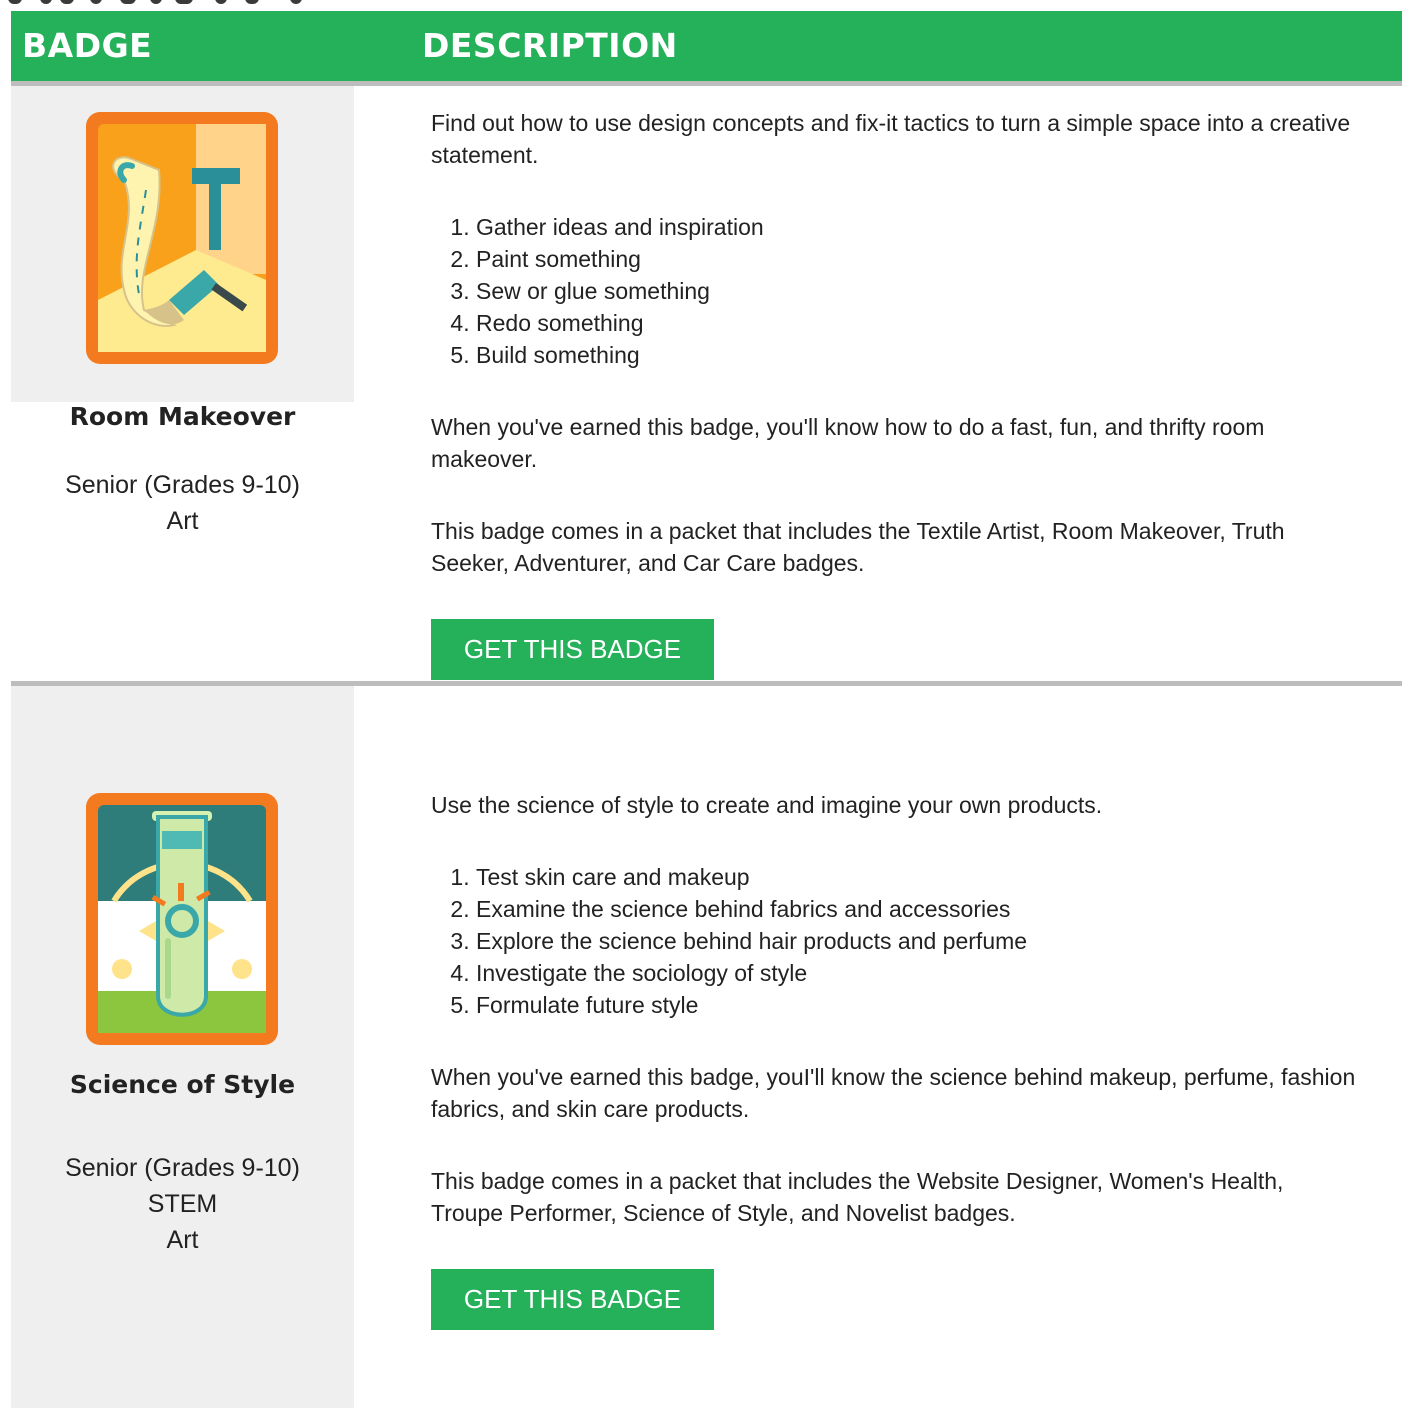  What do you see at coordinates (182, 503) in the screenshot?
I see `badge-meta: Senior (Grades 9-10) Art` at bounding box center [182, 503].